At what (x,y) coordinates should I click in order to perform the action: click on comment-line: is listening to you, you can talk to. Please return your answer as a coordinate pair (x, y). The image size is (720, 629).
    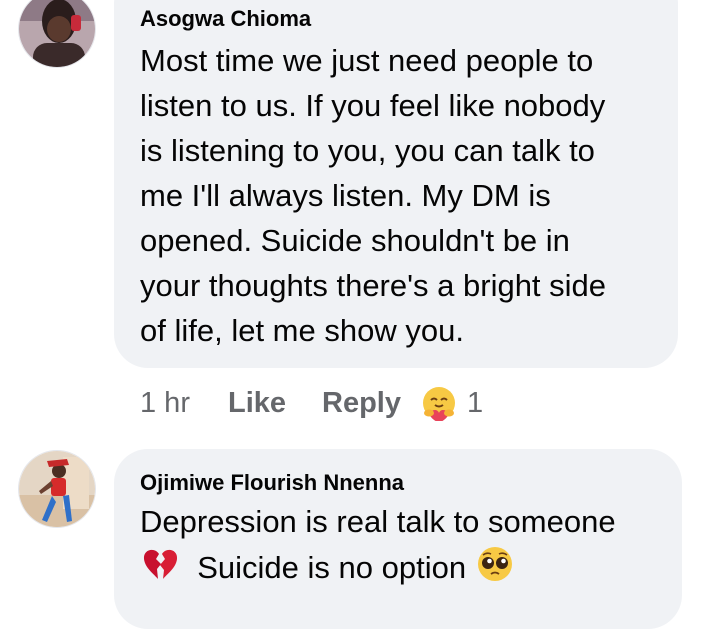
    Looking at the image, I should click on (367, 150).